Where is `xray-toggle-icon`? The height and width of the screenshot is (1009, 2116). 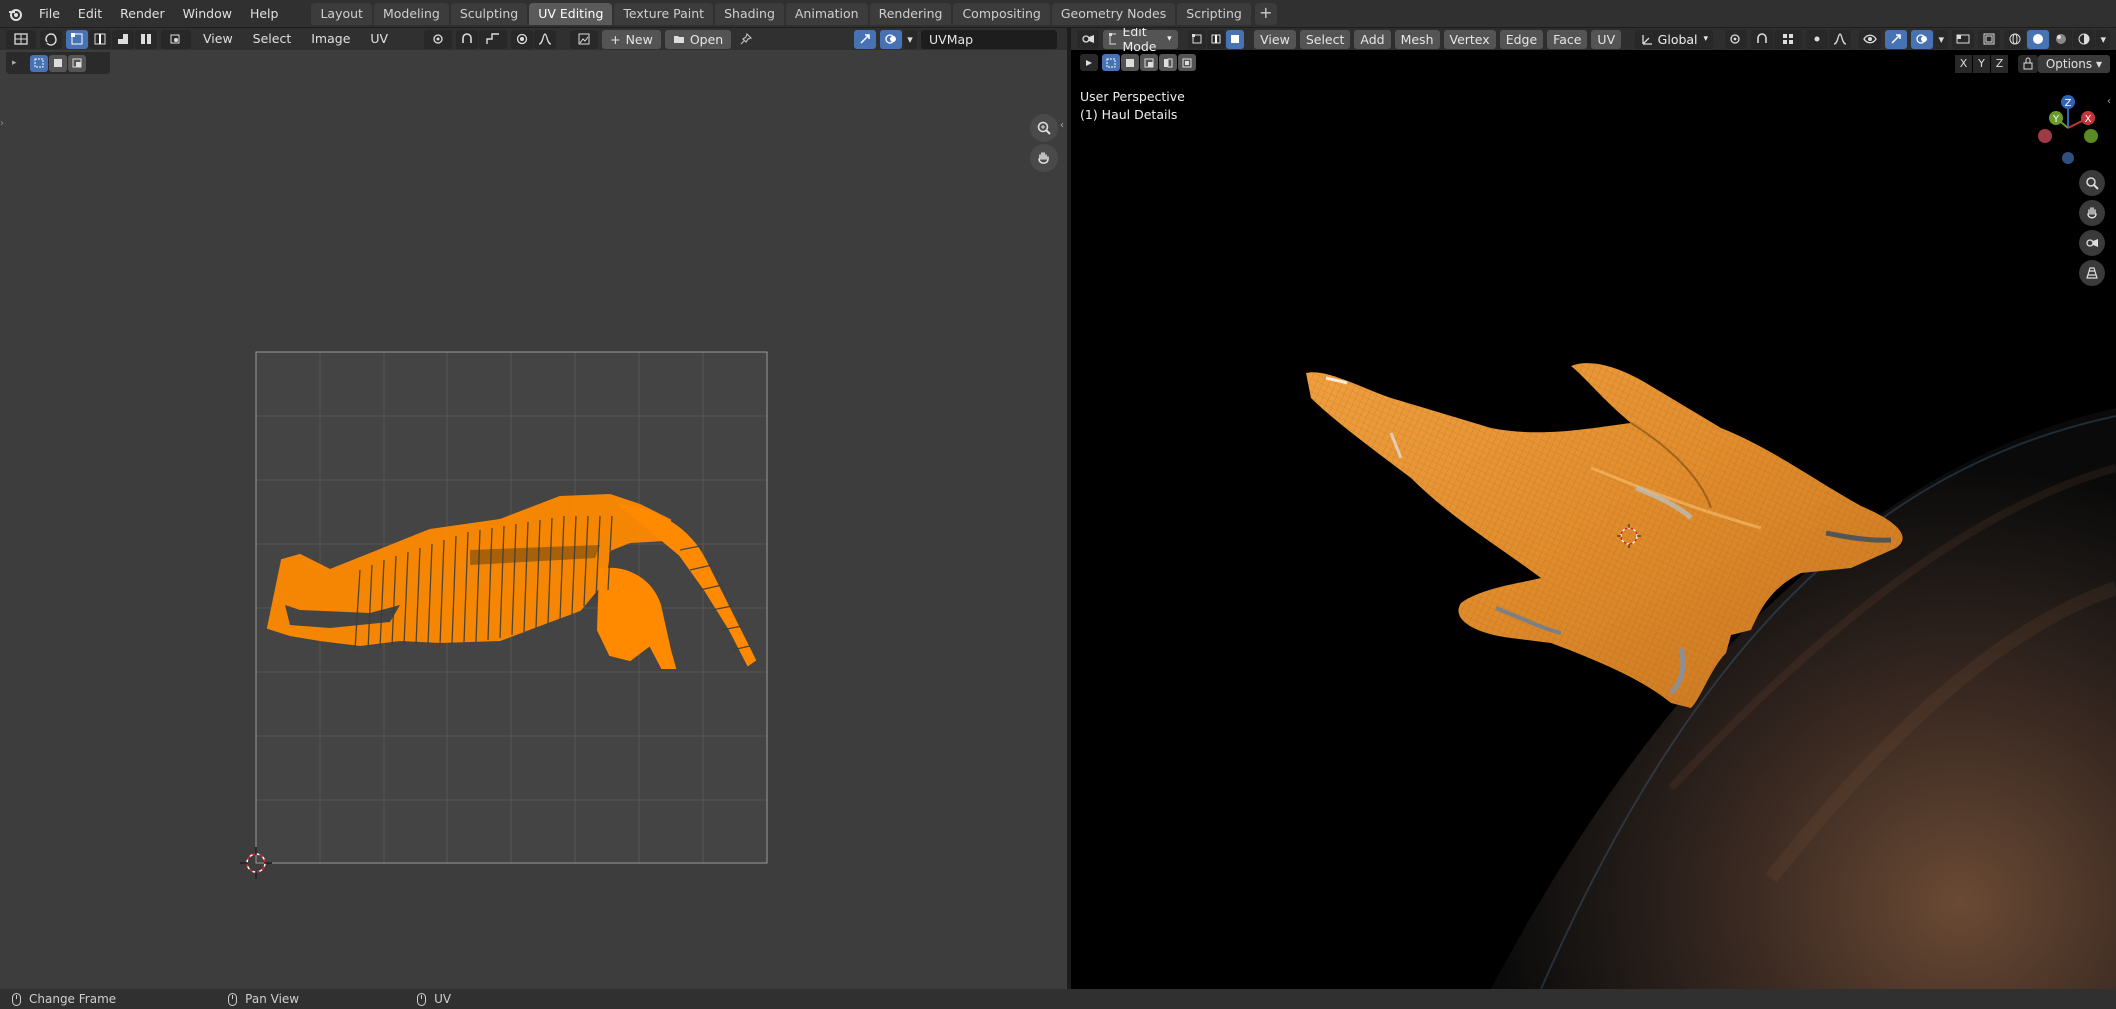 xray-toggle-icon is located at coordinates (1989, 39).